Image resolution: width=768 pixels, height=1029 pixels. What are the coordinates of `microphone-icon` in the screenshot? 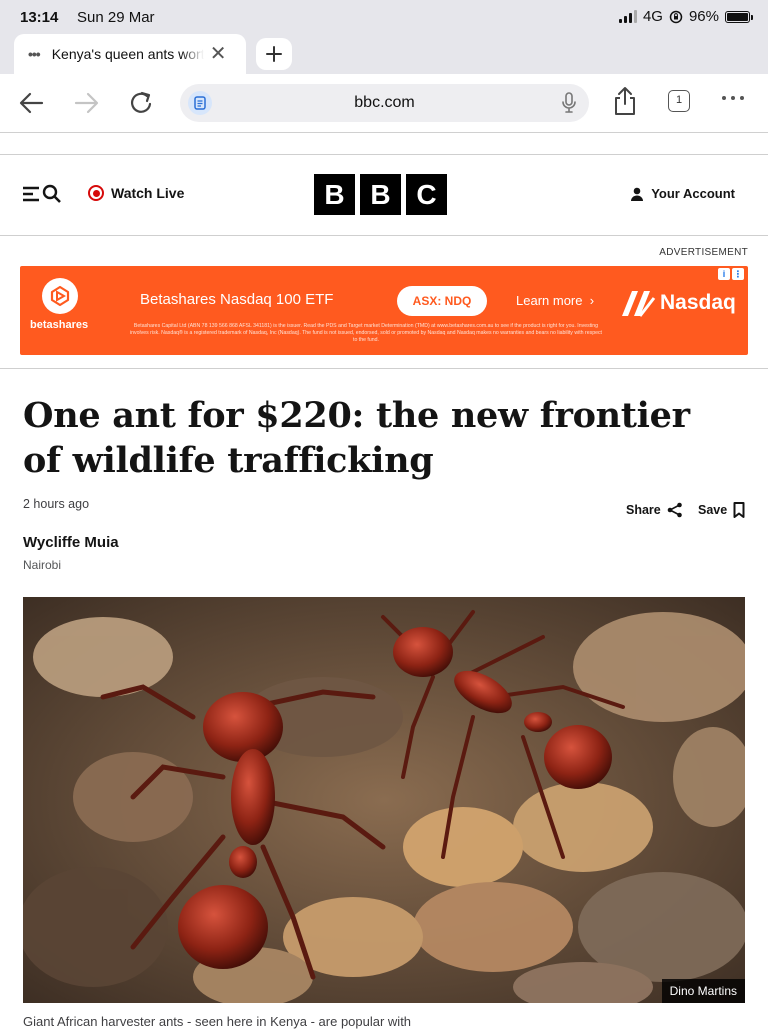 It's located at (569, 105).